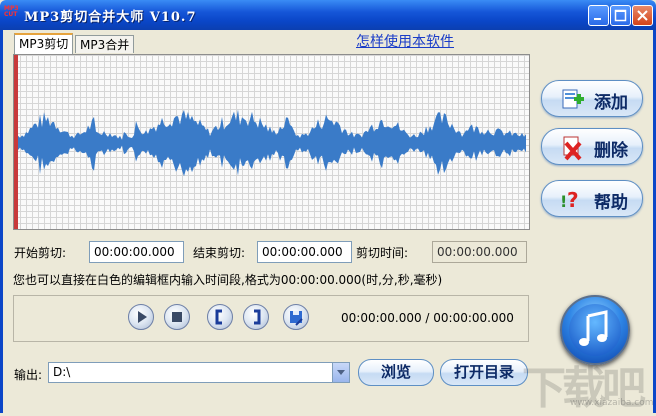 The height and width of the screenshot is (416, 656). What do you see at coordinates (405, 41) in the screenshot?
I see `help-link: 怎样使用本软件` at bounding box center [405, 41].